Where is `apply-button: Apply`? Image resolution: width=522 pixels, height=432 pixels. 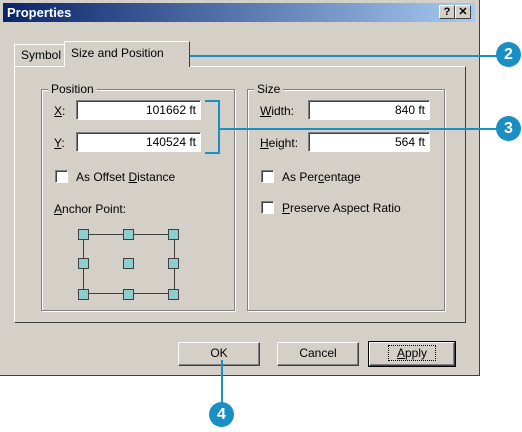
apply-button: Apply is located at coordinates (412, 354).